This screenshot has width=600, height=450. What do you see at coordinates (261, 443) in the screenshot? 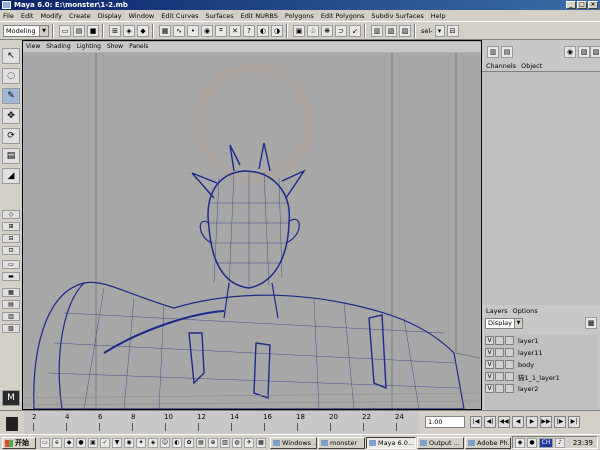
I see `quick-launch-icon: ▦` at bounding box center [261, 443].